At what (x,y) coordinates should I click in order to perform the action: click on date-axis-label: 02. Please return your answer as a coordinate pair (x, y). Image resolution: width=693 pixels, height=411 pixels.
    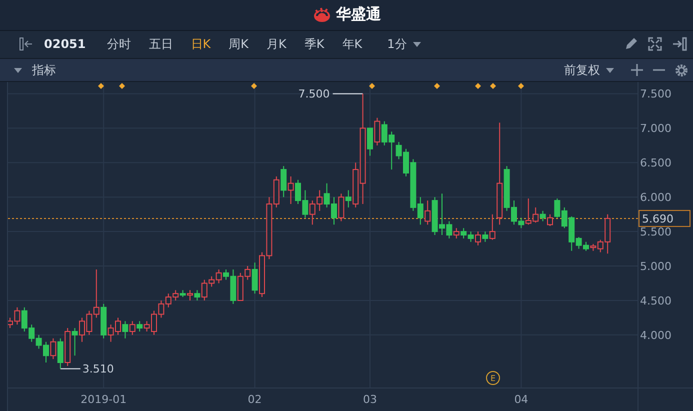
    Looking at the image, I should click on (255, 399).